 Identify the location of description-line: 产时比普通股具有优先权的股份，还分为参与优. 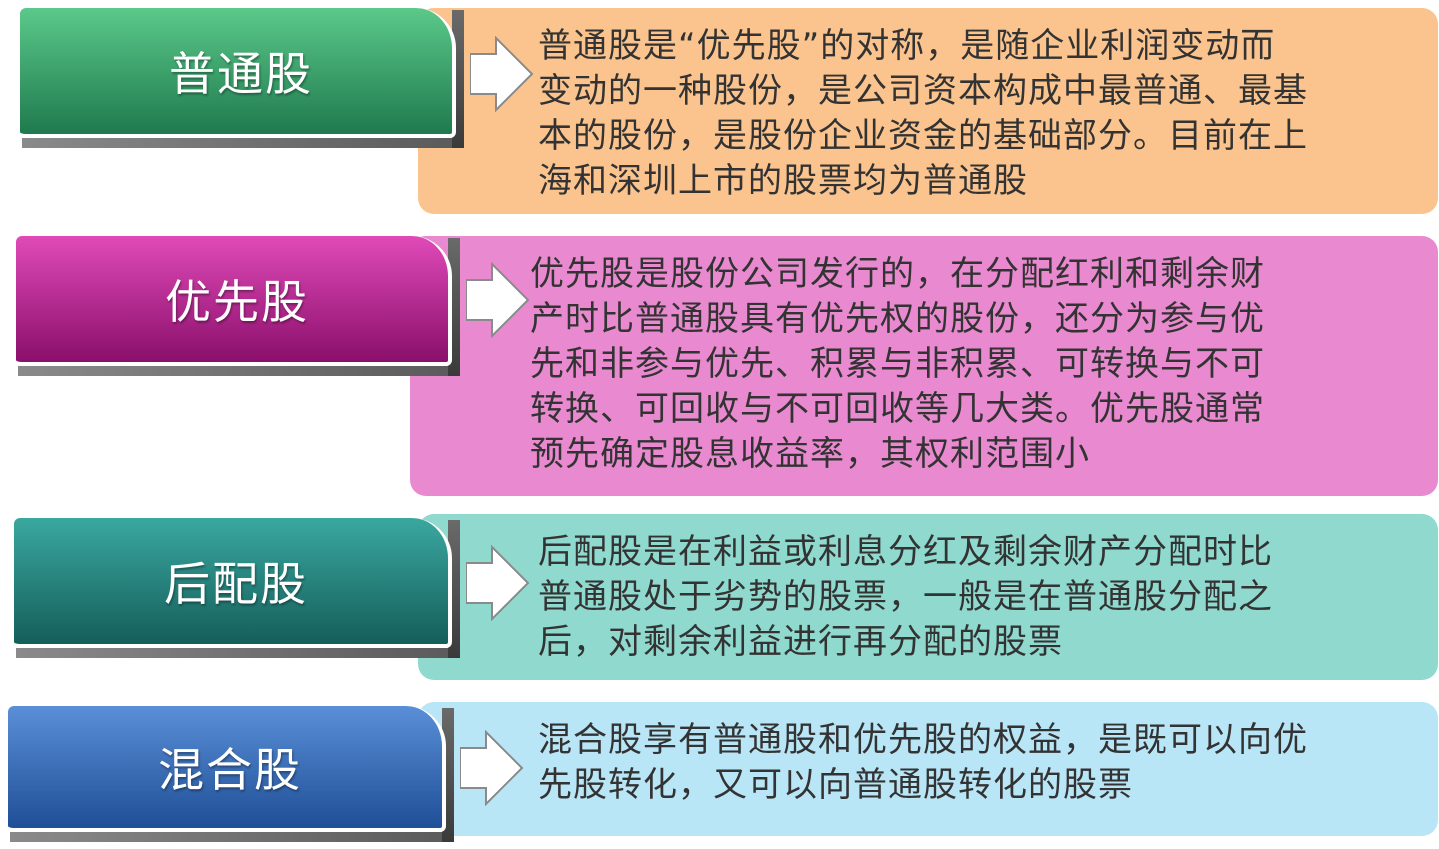
(897, 319).